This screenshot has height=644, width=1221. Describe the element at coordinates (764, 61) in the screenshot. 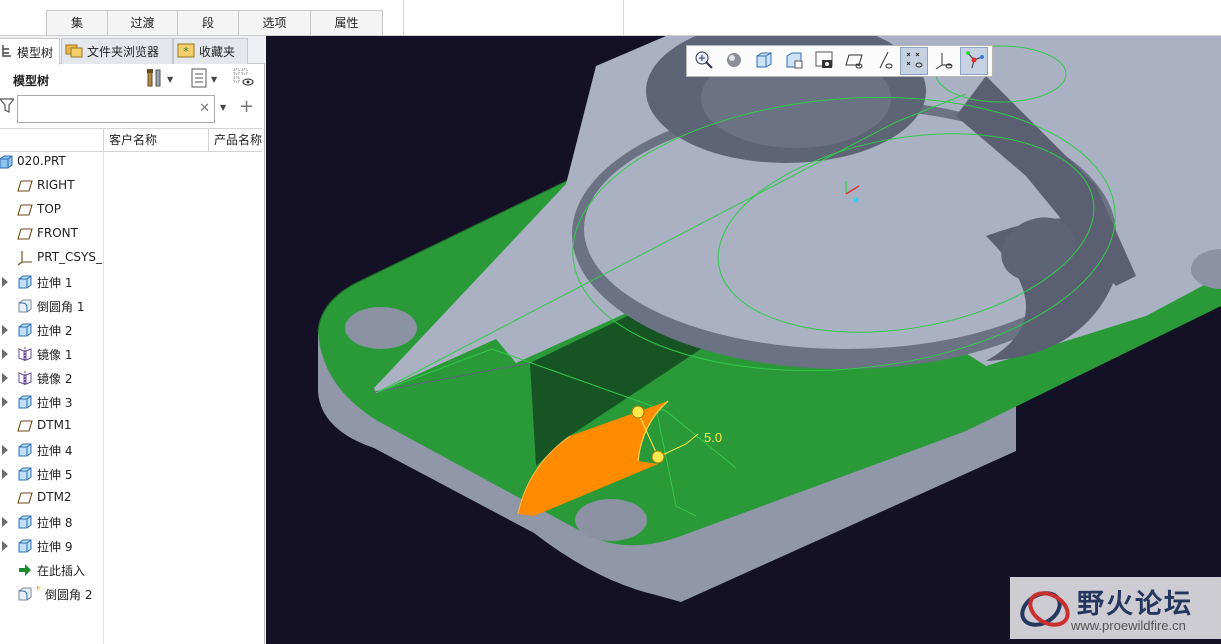

I see `saved-views-button` at that location.